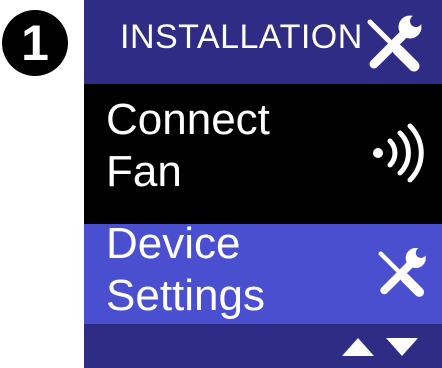  What do you see at coordinates (185, 295) in the screenshot?
I see `menu-item-label-line2: Settings` at bounding box center [185, 295].